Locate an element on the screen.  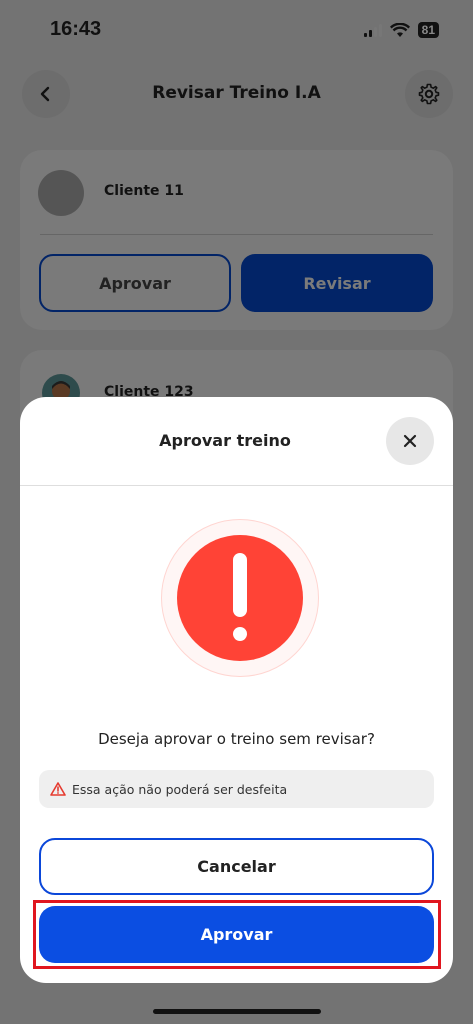
header: Revisar Treino I.A is located at coordinates (236, 95).